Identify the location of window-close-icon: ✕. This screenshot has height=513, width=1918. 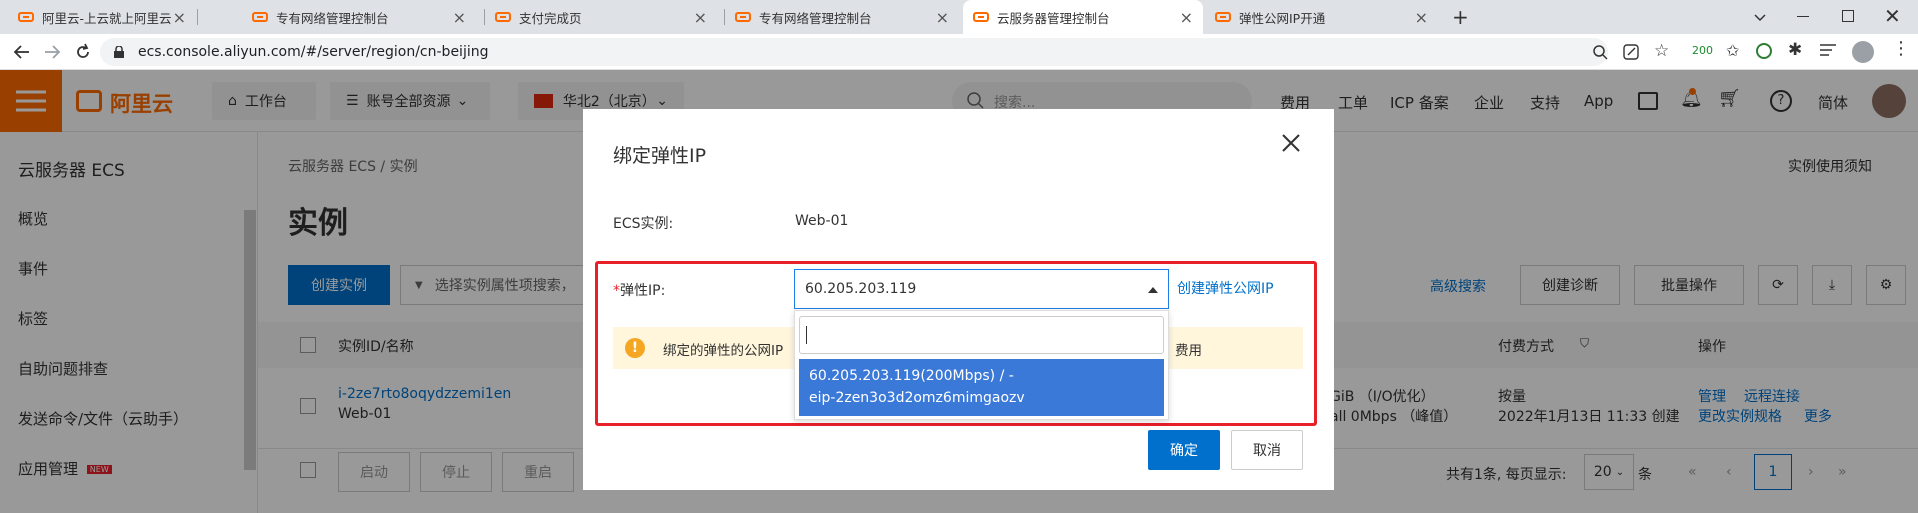
(1892, 16).